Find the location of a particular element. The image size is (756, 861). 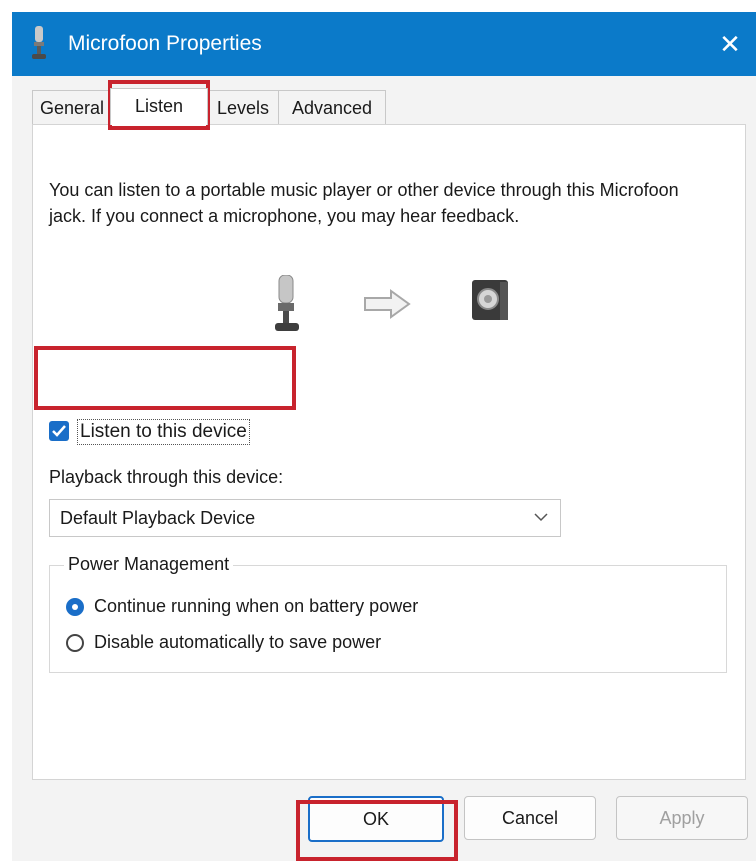

arrow-right-icon is located at coordinates (387, 304).